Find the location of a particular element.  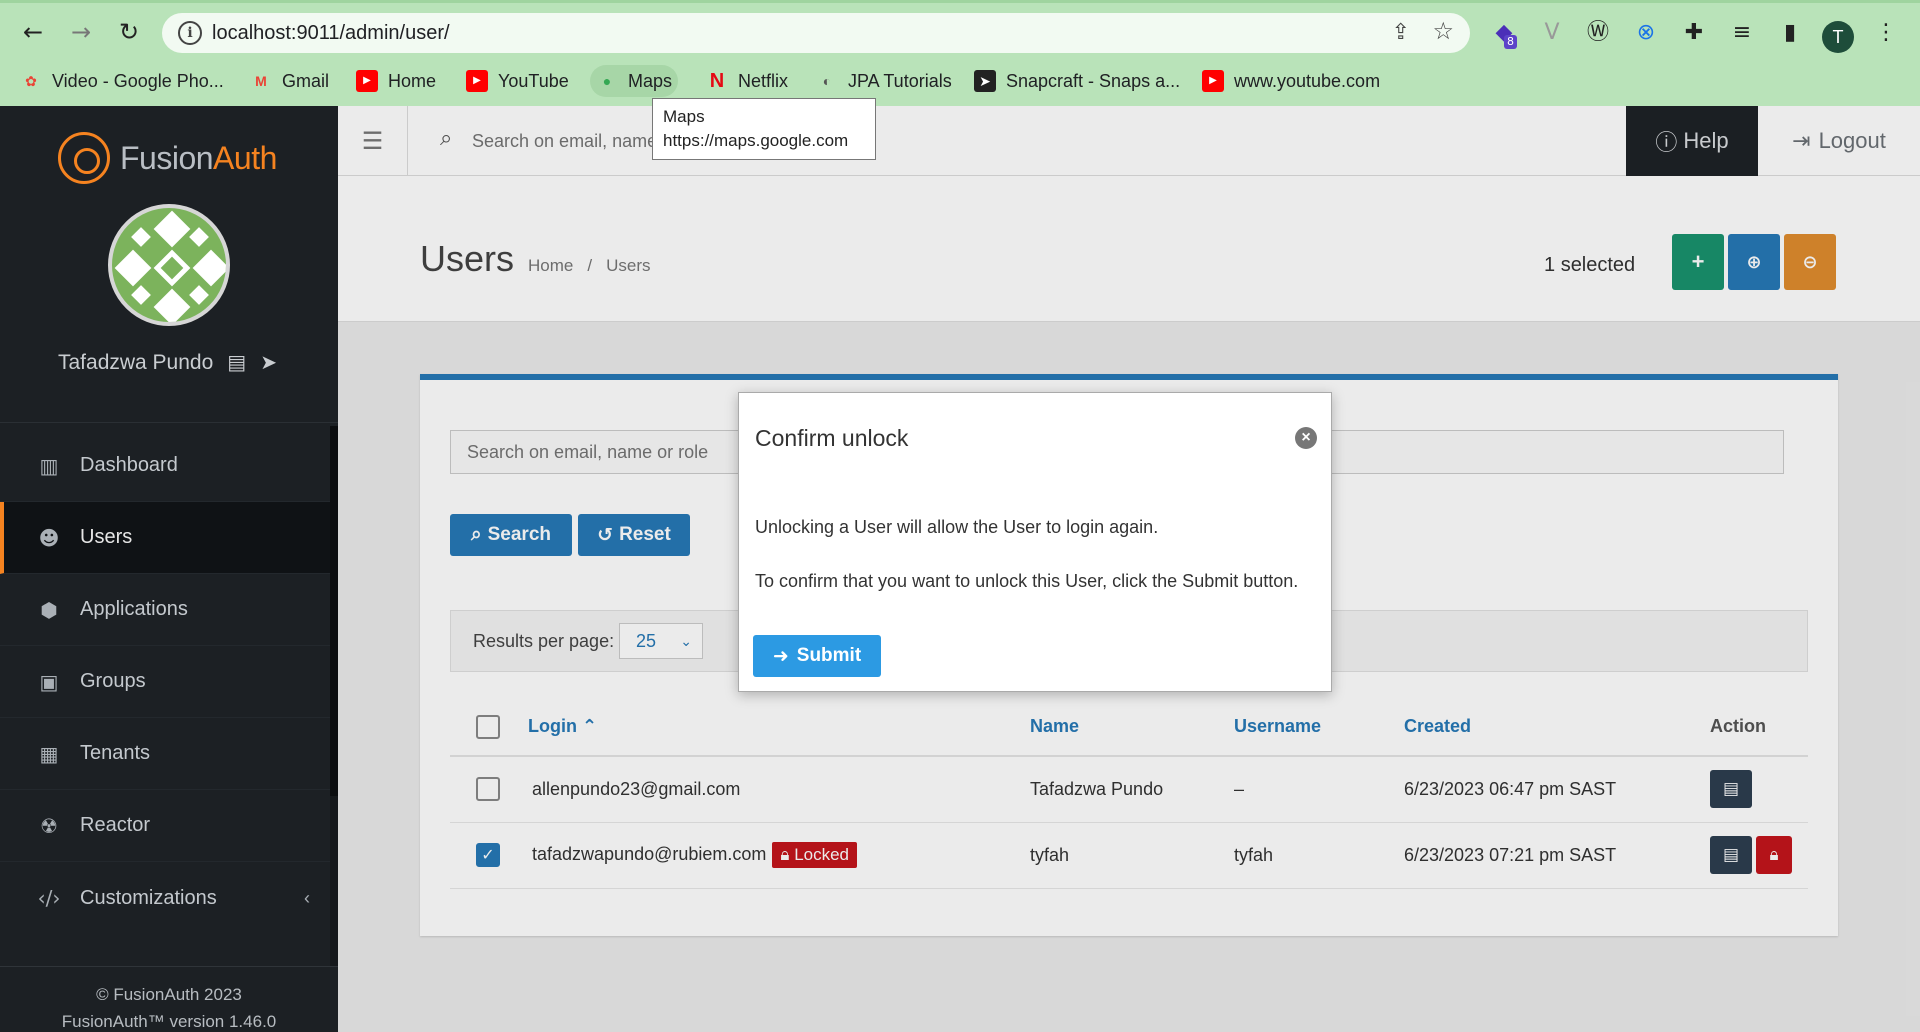

extension-stack-icon: ◆ 8 is located at coordinates (1504, 34).